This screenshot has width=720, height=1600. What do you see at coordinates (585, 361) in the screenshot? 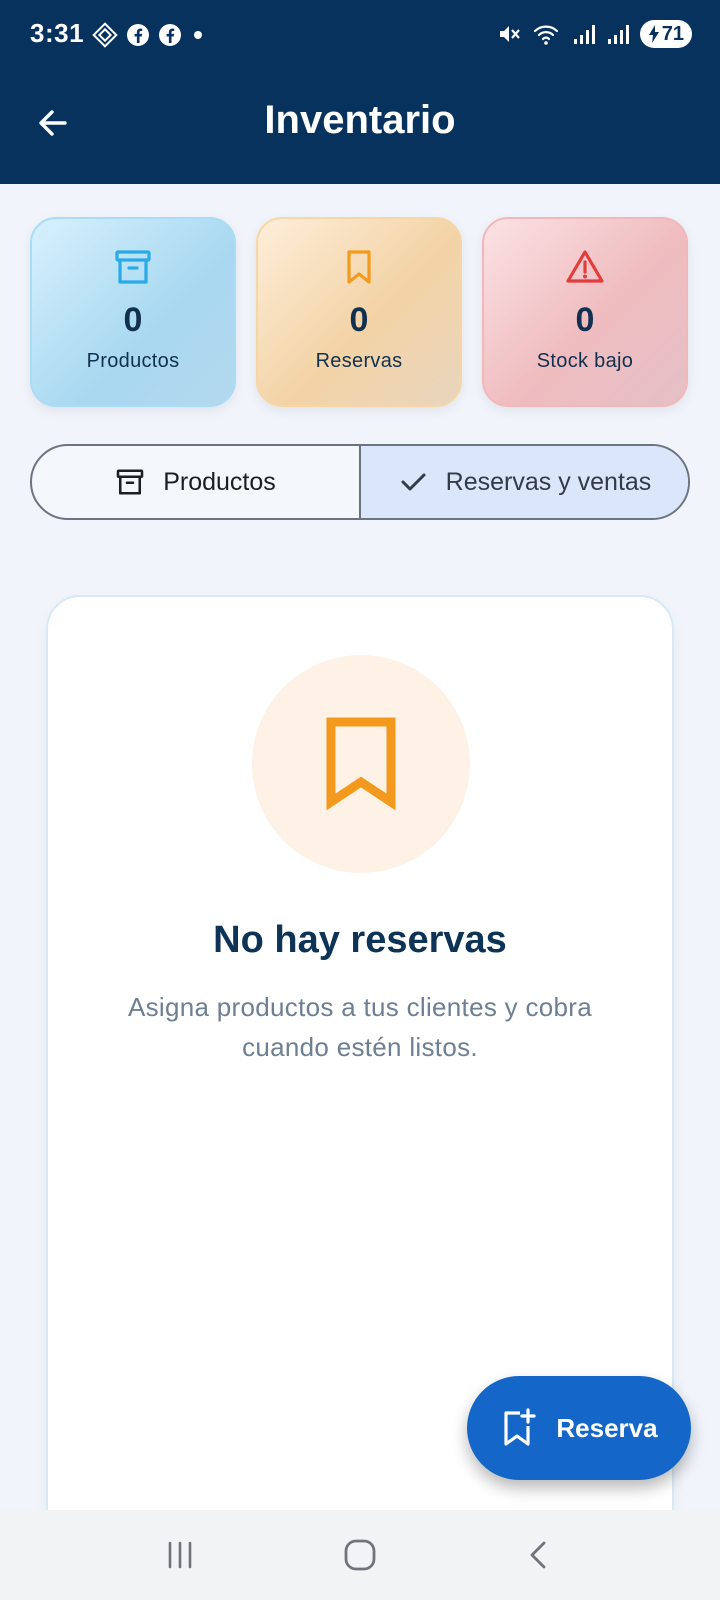
I see `stat-label: Stock bajo` at bounding box center [585, 361].